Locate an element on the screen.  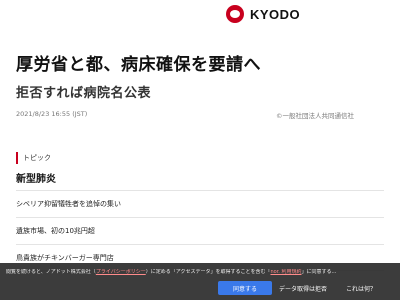
article-subhead: 拒否すれば病院名公表 is located at coordinates (84, 93).